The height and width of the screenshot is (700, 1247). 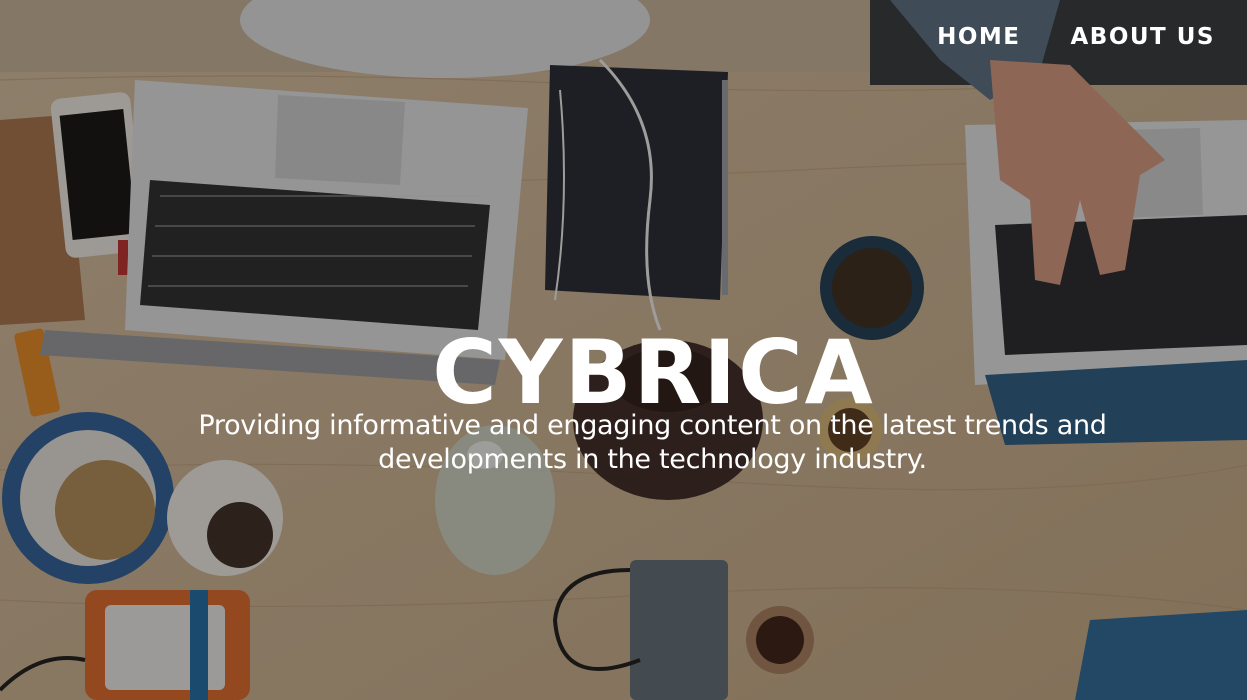 I want to click on top-navigation: HOME ABOUT US, so click(x=1076, y=37).